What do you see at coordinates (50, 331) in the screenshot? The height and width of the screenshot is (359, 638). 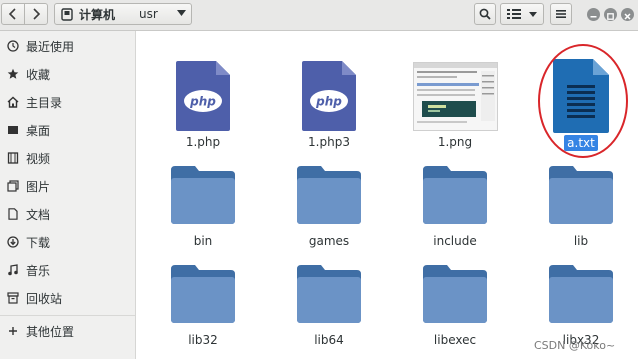 I see `sidebar-item-label: 其他位置` at bounding box center [50, 331].